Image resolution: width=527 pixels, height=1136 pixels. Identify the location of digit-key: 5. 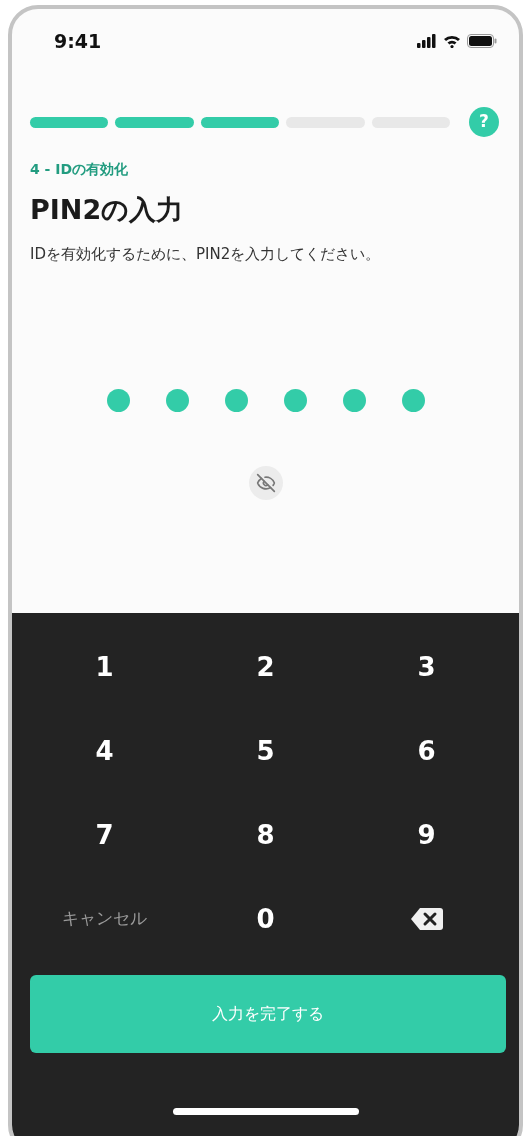
(265, 751).